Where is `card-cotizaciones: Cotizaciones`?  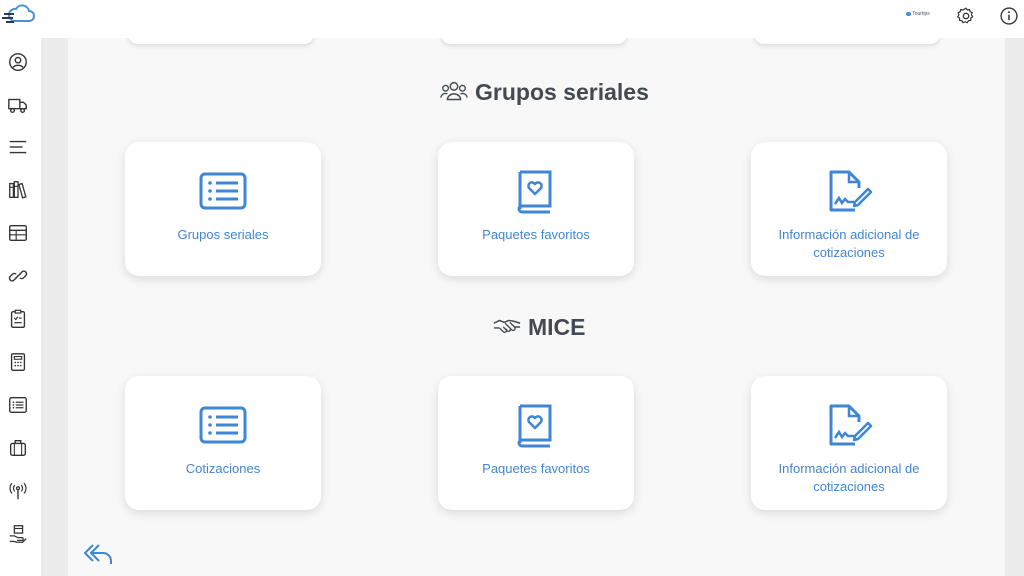 card-cotizaciones: Cotizaciones is located at coordinates (223, 443).